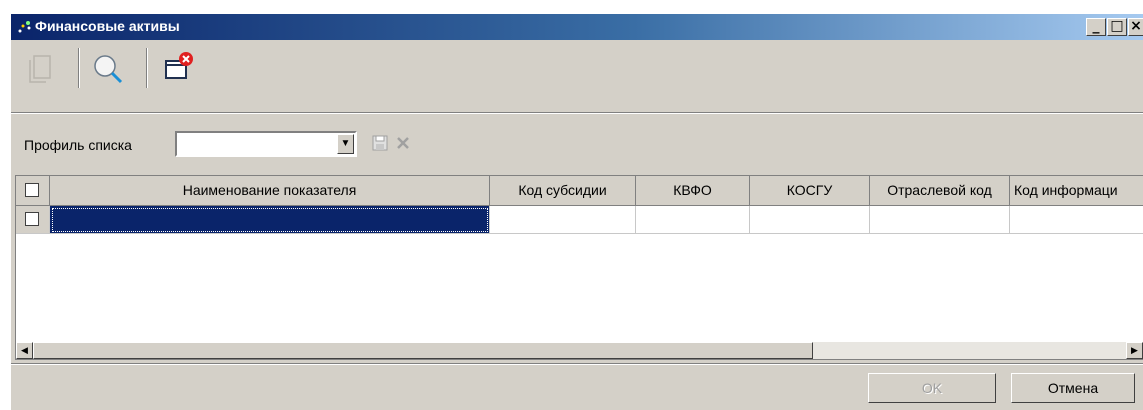 Image resolution: width=1143 pixels, height=410 pixels. What do you see at coordinates (693, 191) in the screenshot?
I see `column-header: КВФО` at bounding box center [693, 191].